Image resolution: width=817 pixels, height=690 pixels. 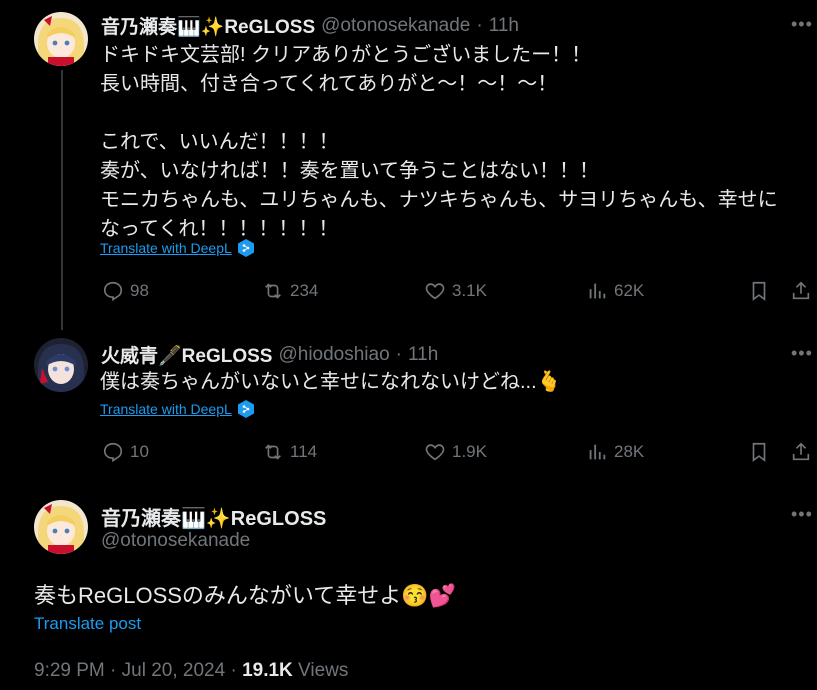 I want to click on tweet-actions: 98 234 3.1K 62K, so click(x=458, y=295).